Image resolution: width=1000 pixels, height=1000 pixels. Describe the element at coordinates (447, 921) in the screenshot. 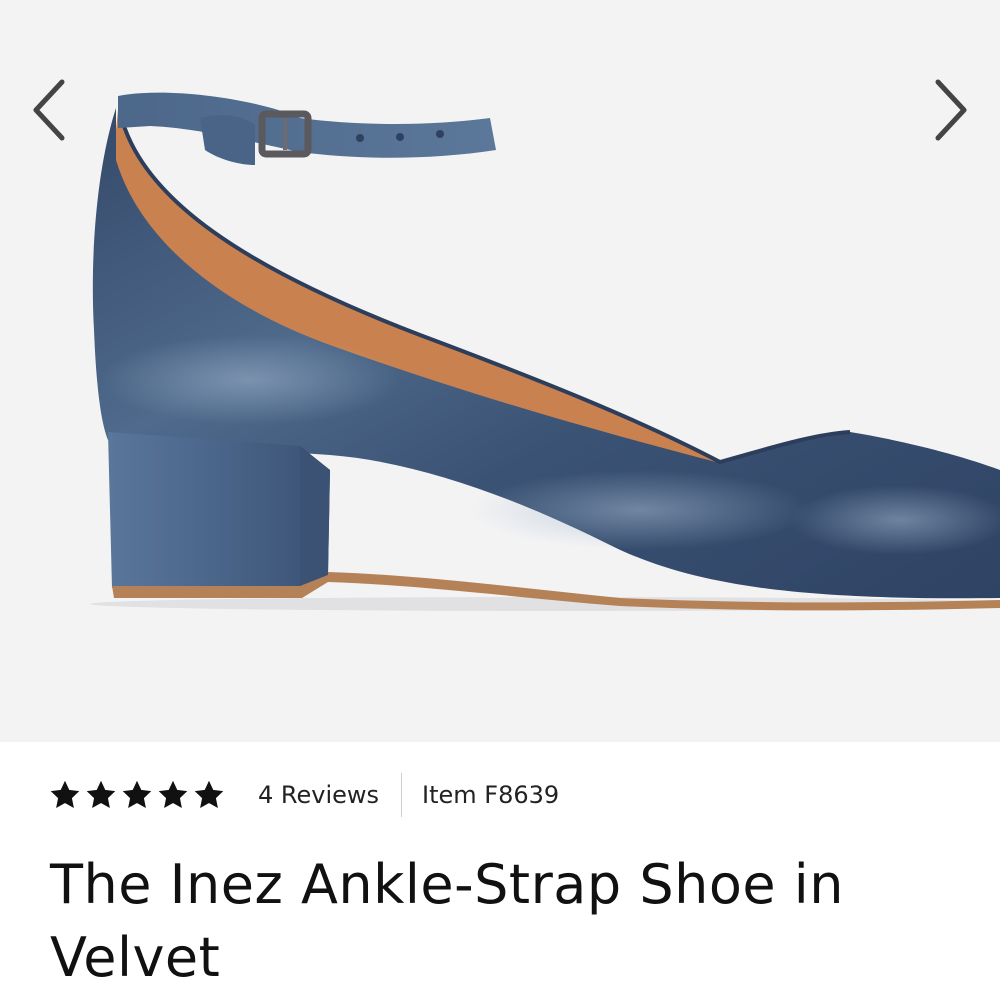

I see `product-title: The Inez Ankle-Strap Shoe in Velvet` at that location.